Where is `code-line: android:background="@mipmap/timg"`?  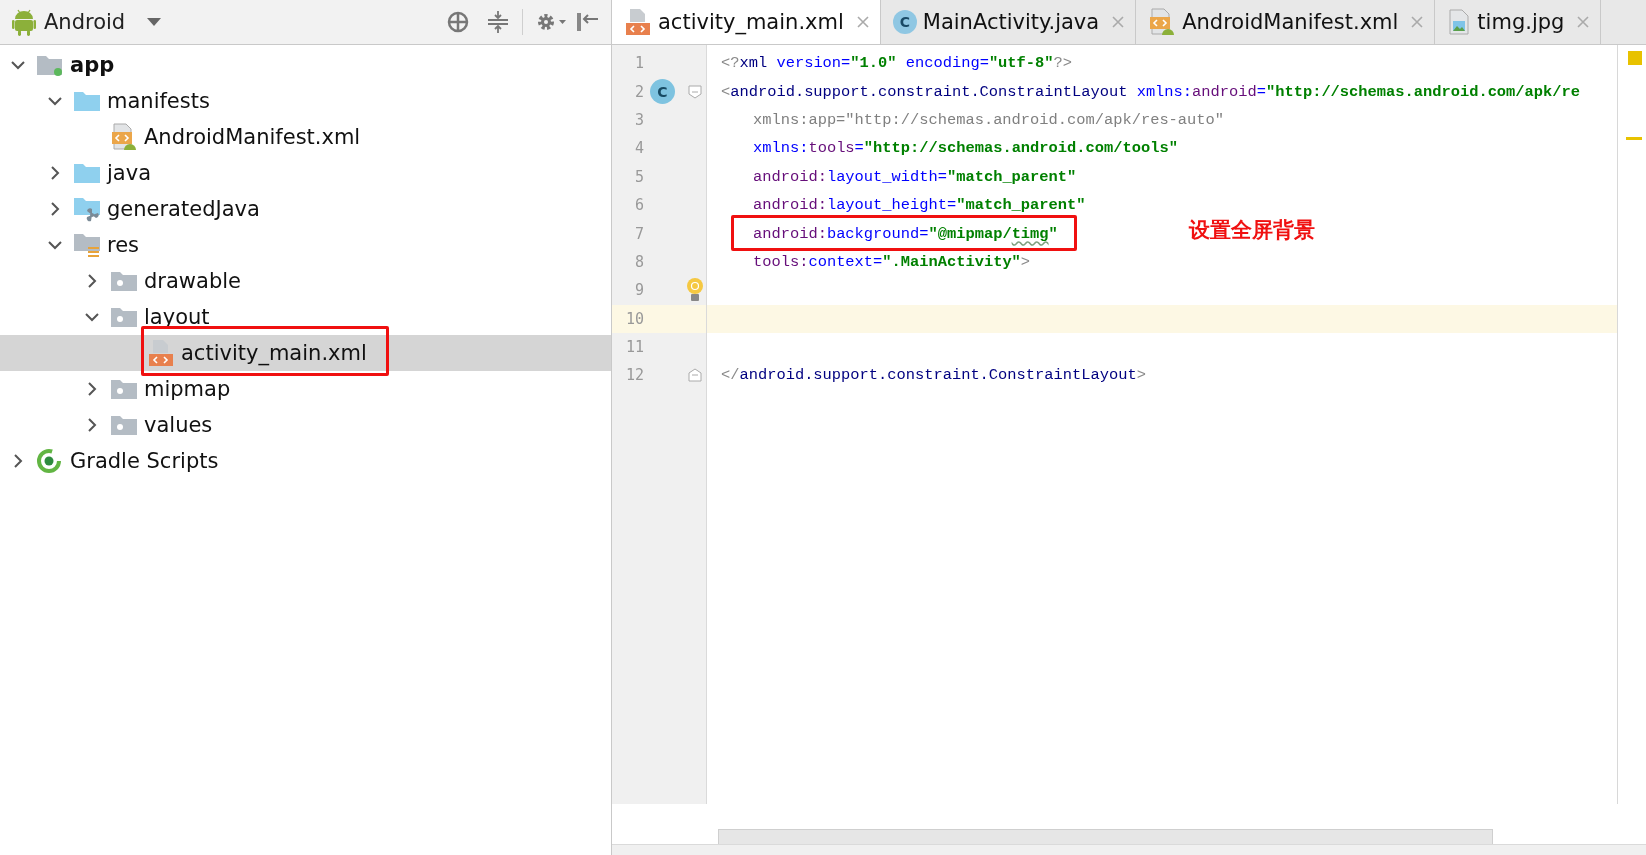 code-line: android:background="@mipmap/timg" is located at coordinates (905, 233).